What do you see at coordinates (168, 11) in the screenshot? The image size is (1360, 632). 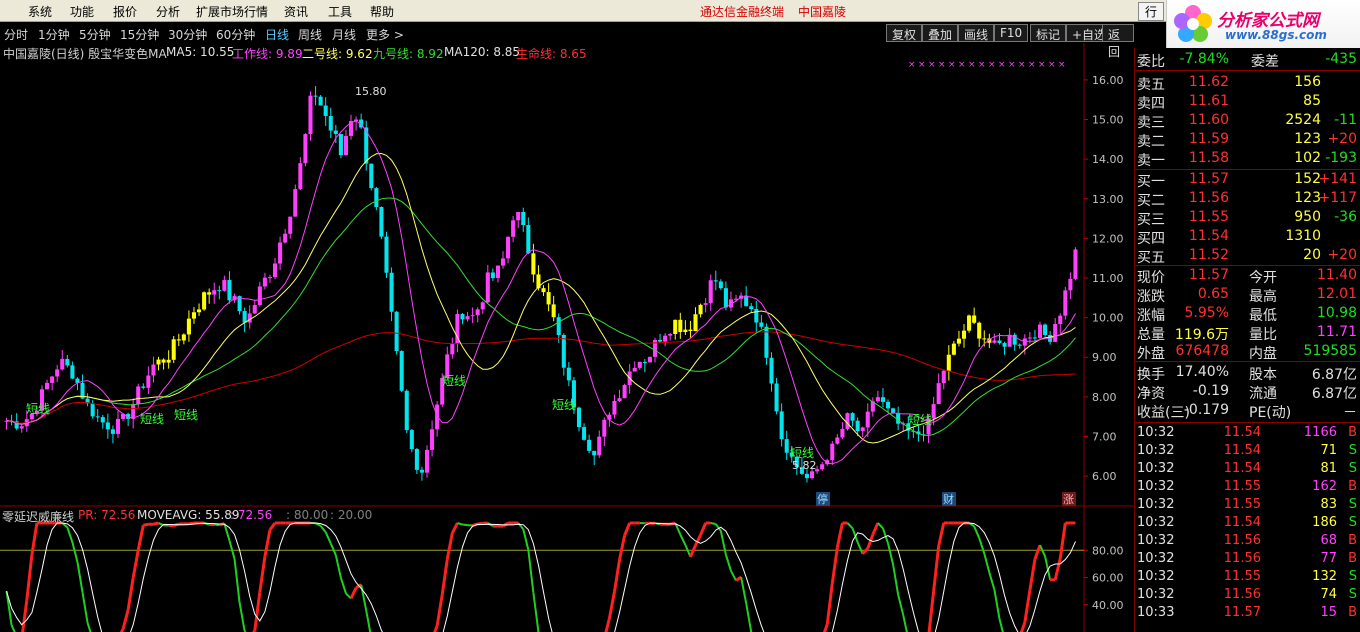 I see `menu-analysis: 分析` at bounding box center [168, 11].